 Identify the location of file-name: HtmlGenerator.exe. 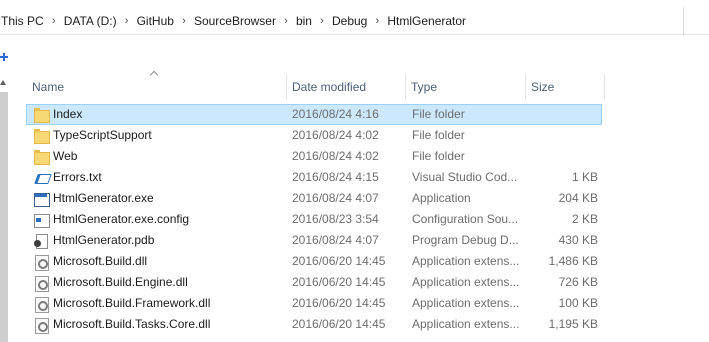
(103, 198).